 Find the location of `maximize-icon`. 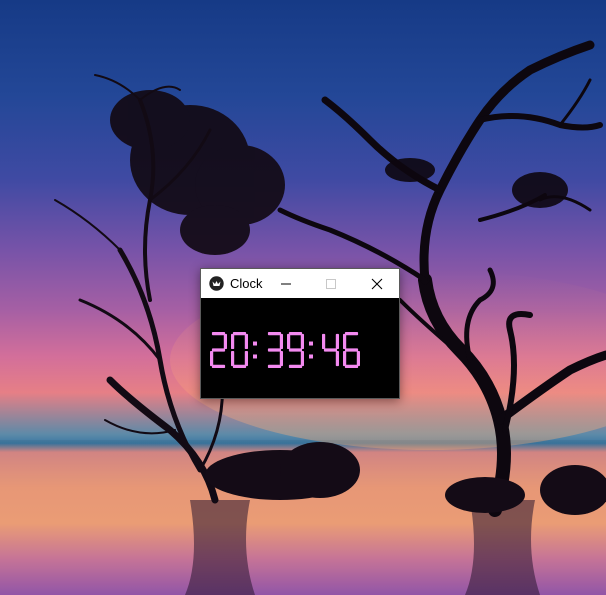

maximize-icon is located at coordinates (331, 283).